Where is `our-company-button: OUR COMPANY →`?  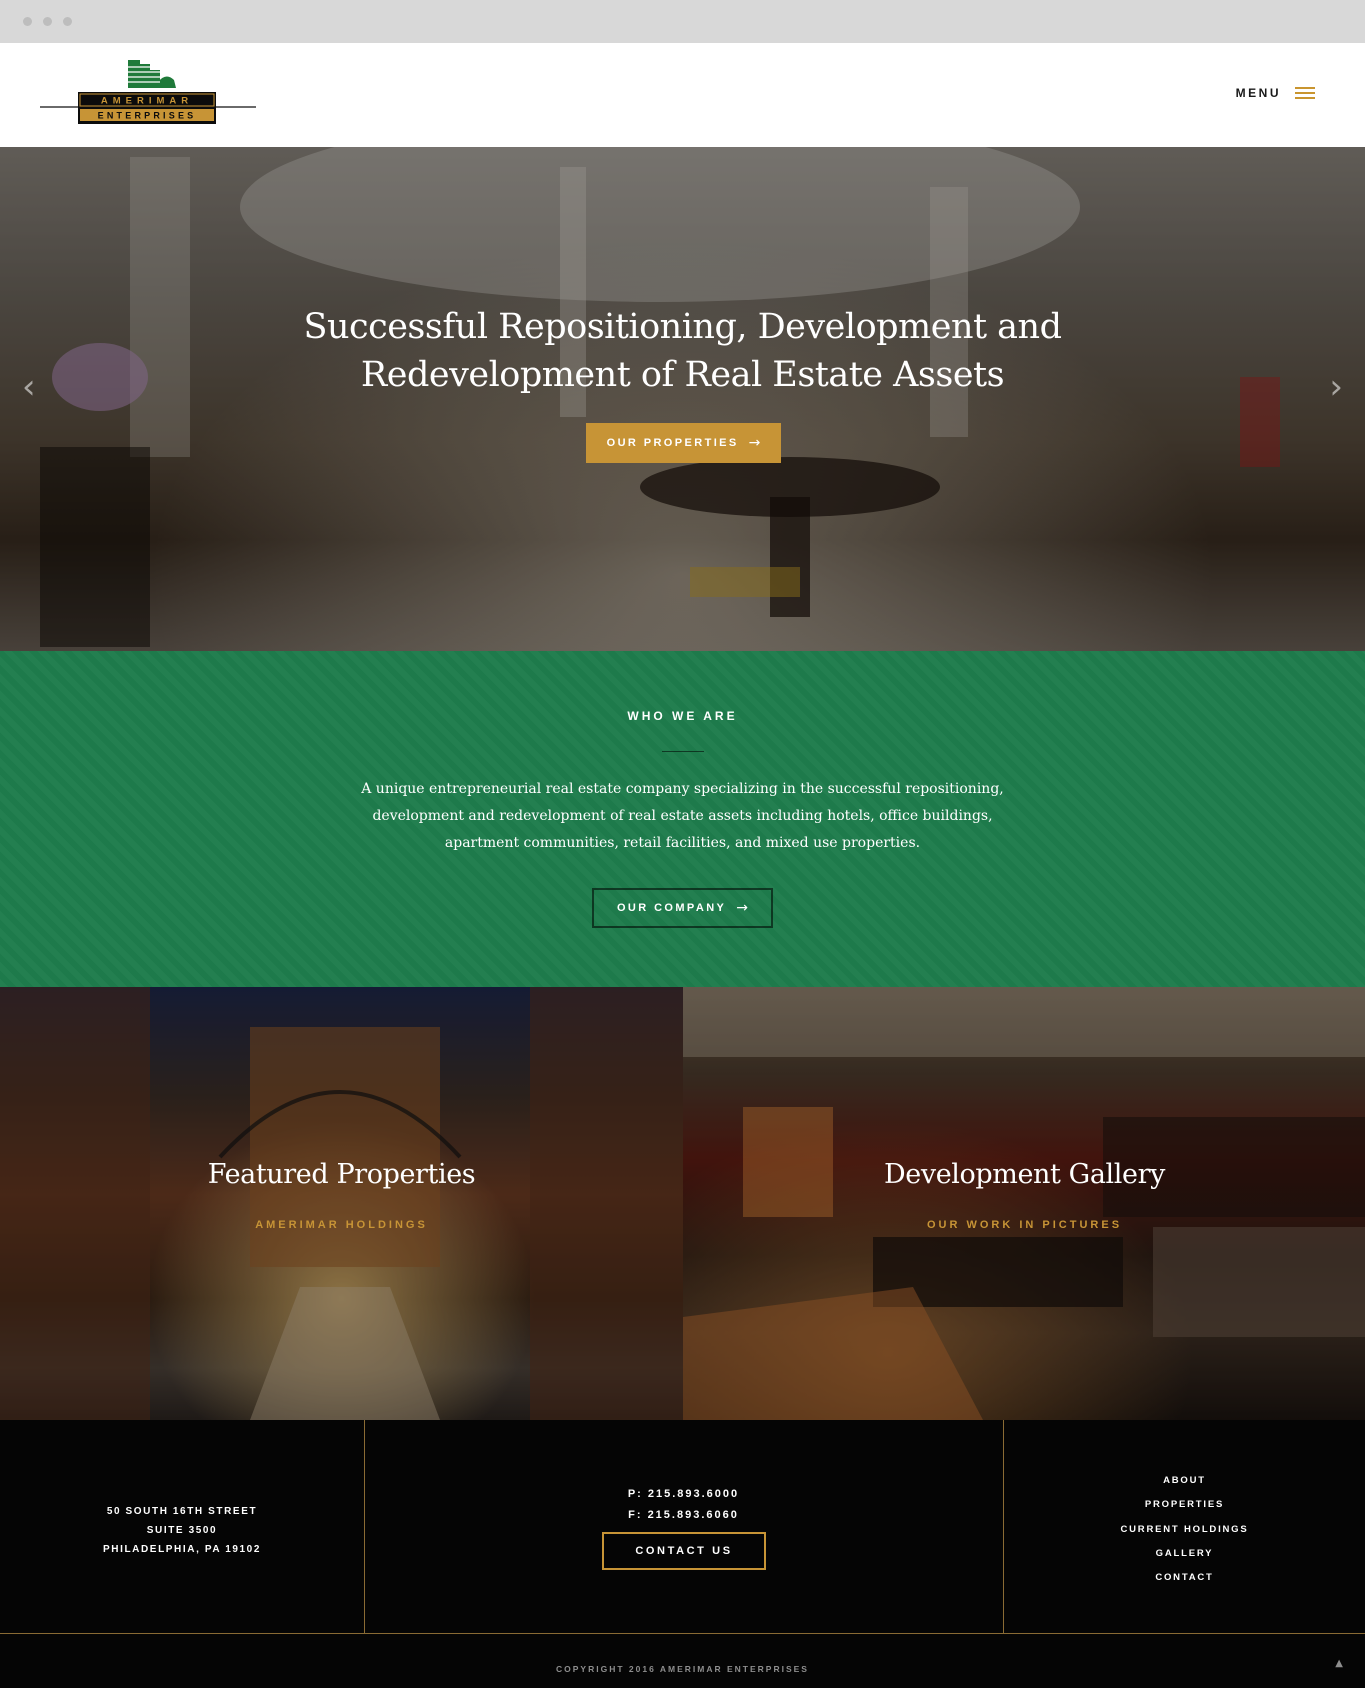
our-company-button: OUR COMPANY → is located at coordinates (682, 908).